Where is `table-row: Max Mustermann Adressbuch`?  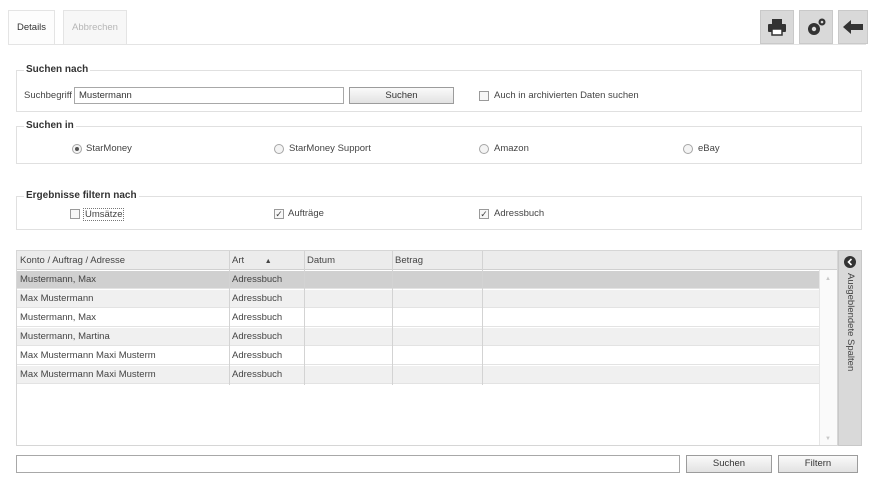 table-row: Max Mustermann Adressbuch is located at coordinates (418, 299).